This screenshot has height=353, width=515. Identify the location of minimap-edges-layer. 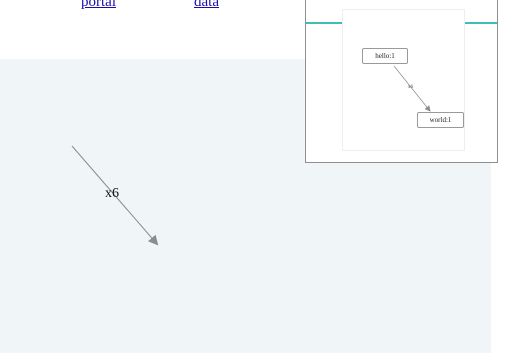
(412, 88).